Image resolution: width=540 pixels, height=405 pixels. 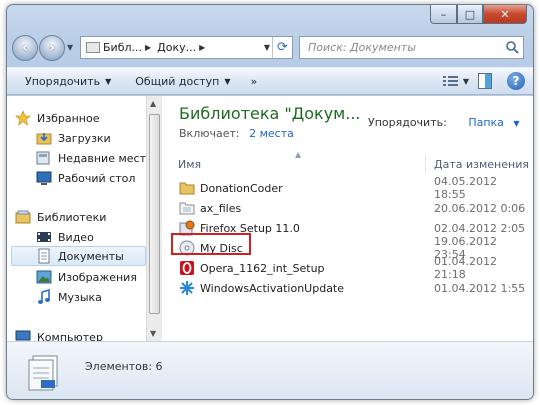 What do you see at coordinates (187, 288) in the screenshot?
I see `activation-icon` at bounding box center [187, 288].